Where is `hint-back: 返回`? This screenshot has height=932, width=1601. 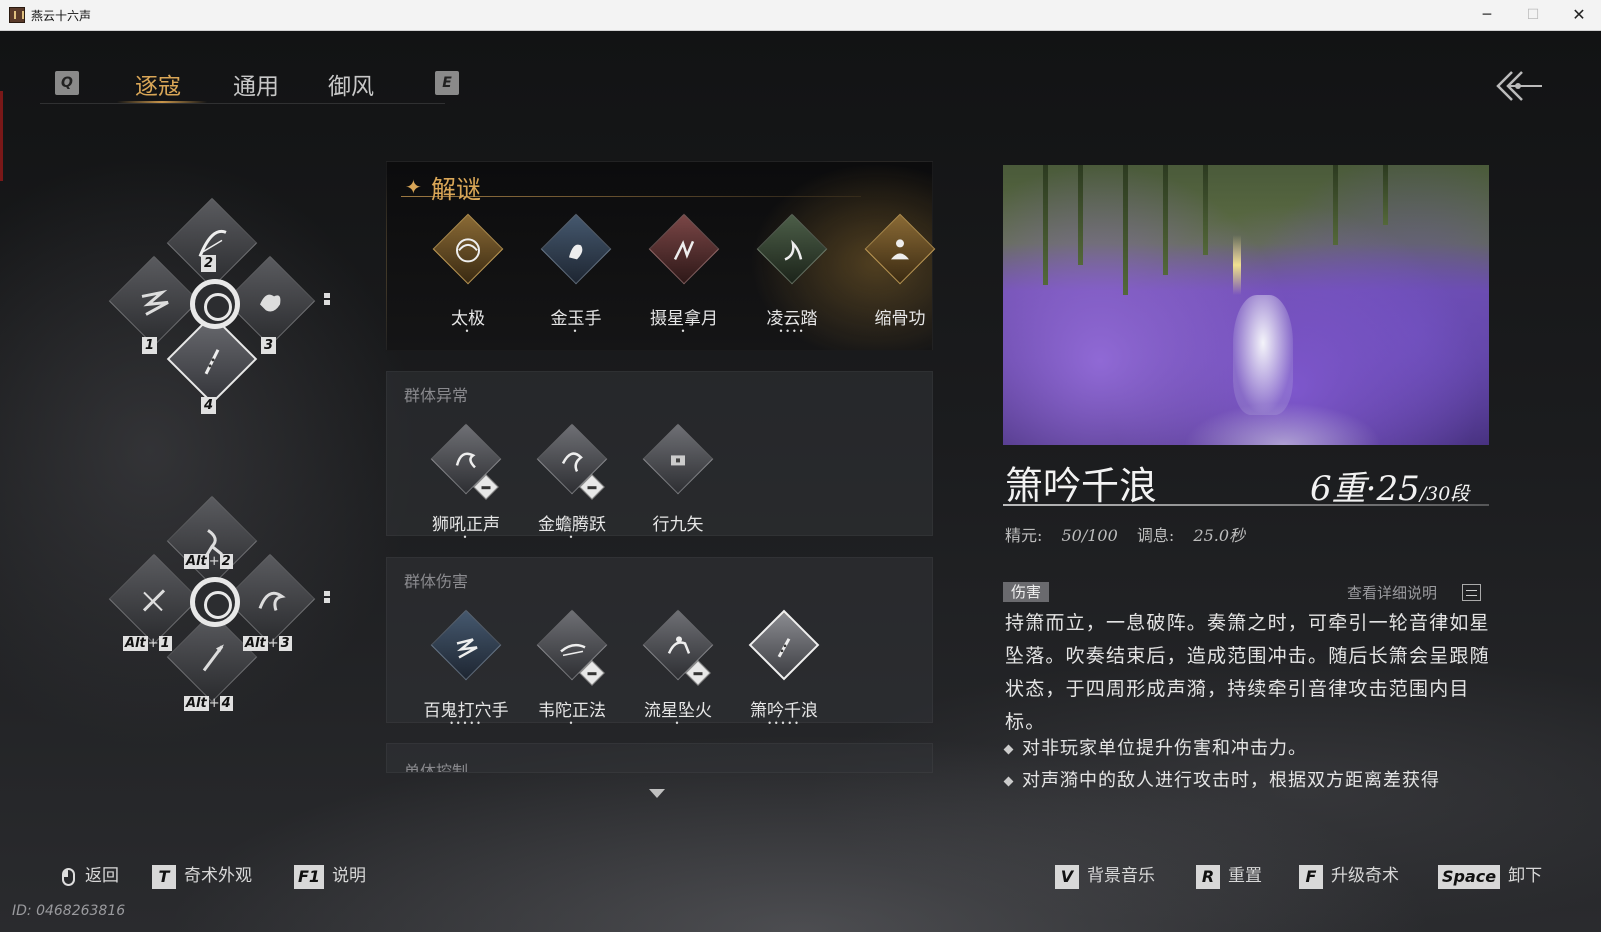
hint-back: 返回 is located at coordinates (90, 873).